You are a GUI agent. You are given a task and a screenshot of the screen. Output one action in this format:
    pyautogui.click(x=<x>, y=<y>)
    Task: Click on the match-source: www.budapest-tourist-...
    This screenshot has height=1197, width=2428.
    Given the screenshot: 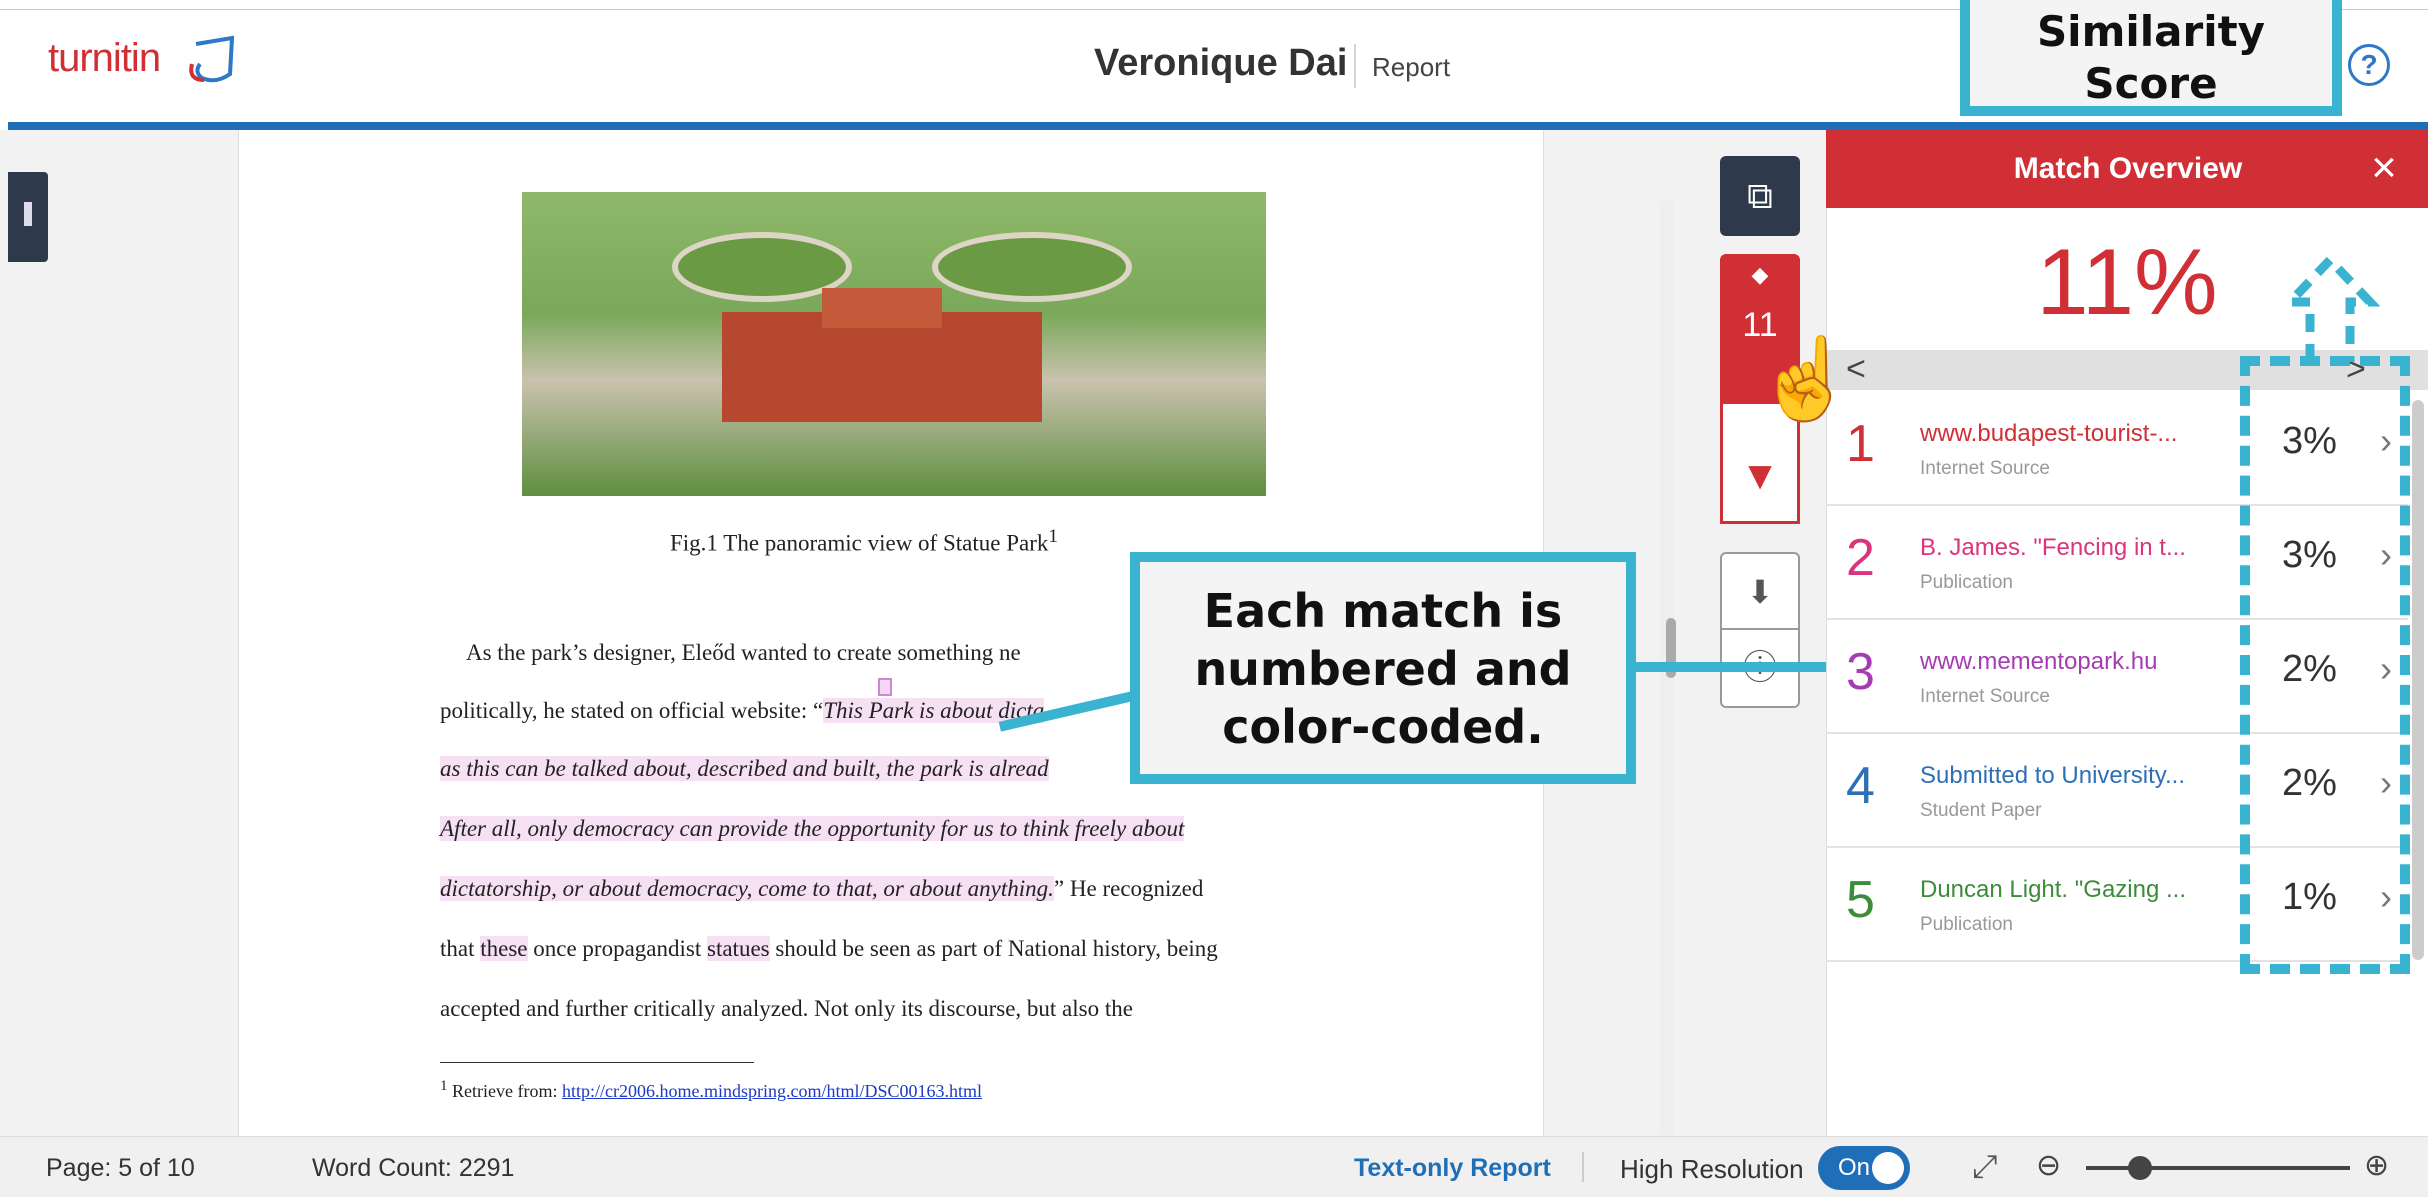 What is the action you would take?
    pyautogui.click(x=2049, y=433)
    